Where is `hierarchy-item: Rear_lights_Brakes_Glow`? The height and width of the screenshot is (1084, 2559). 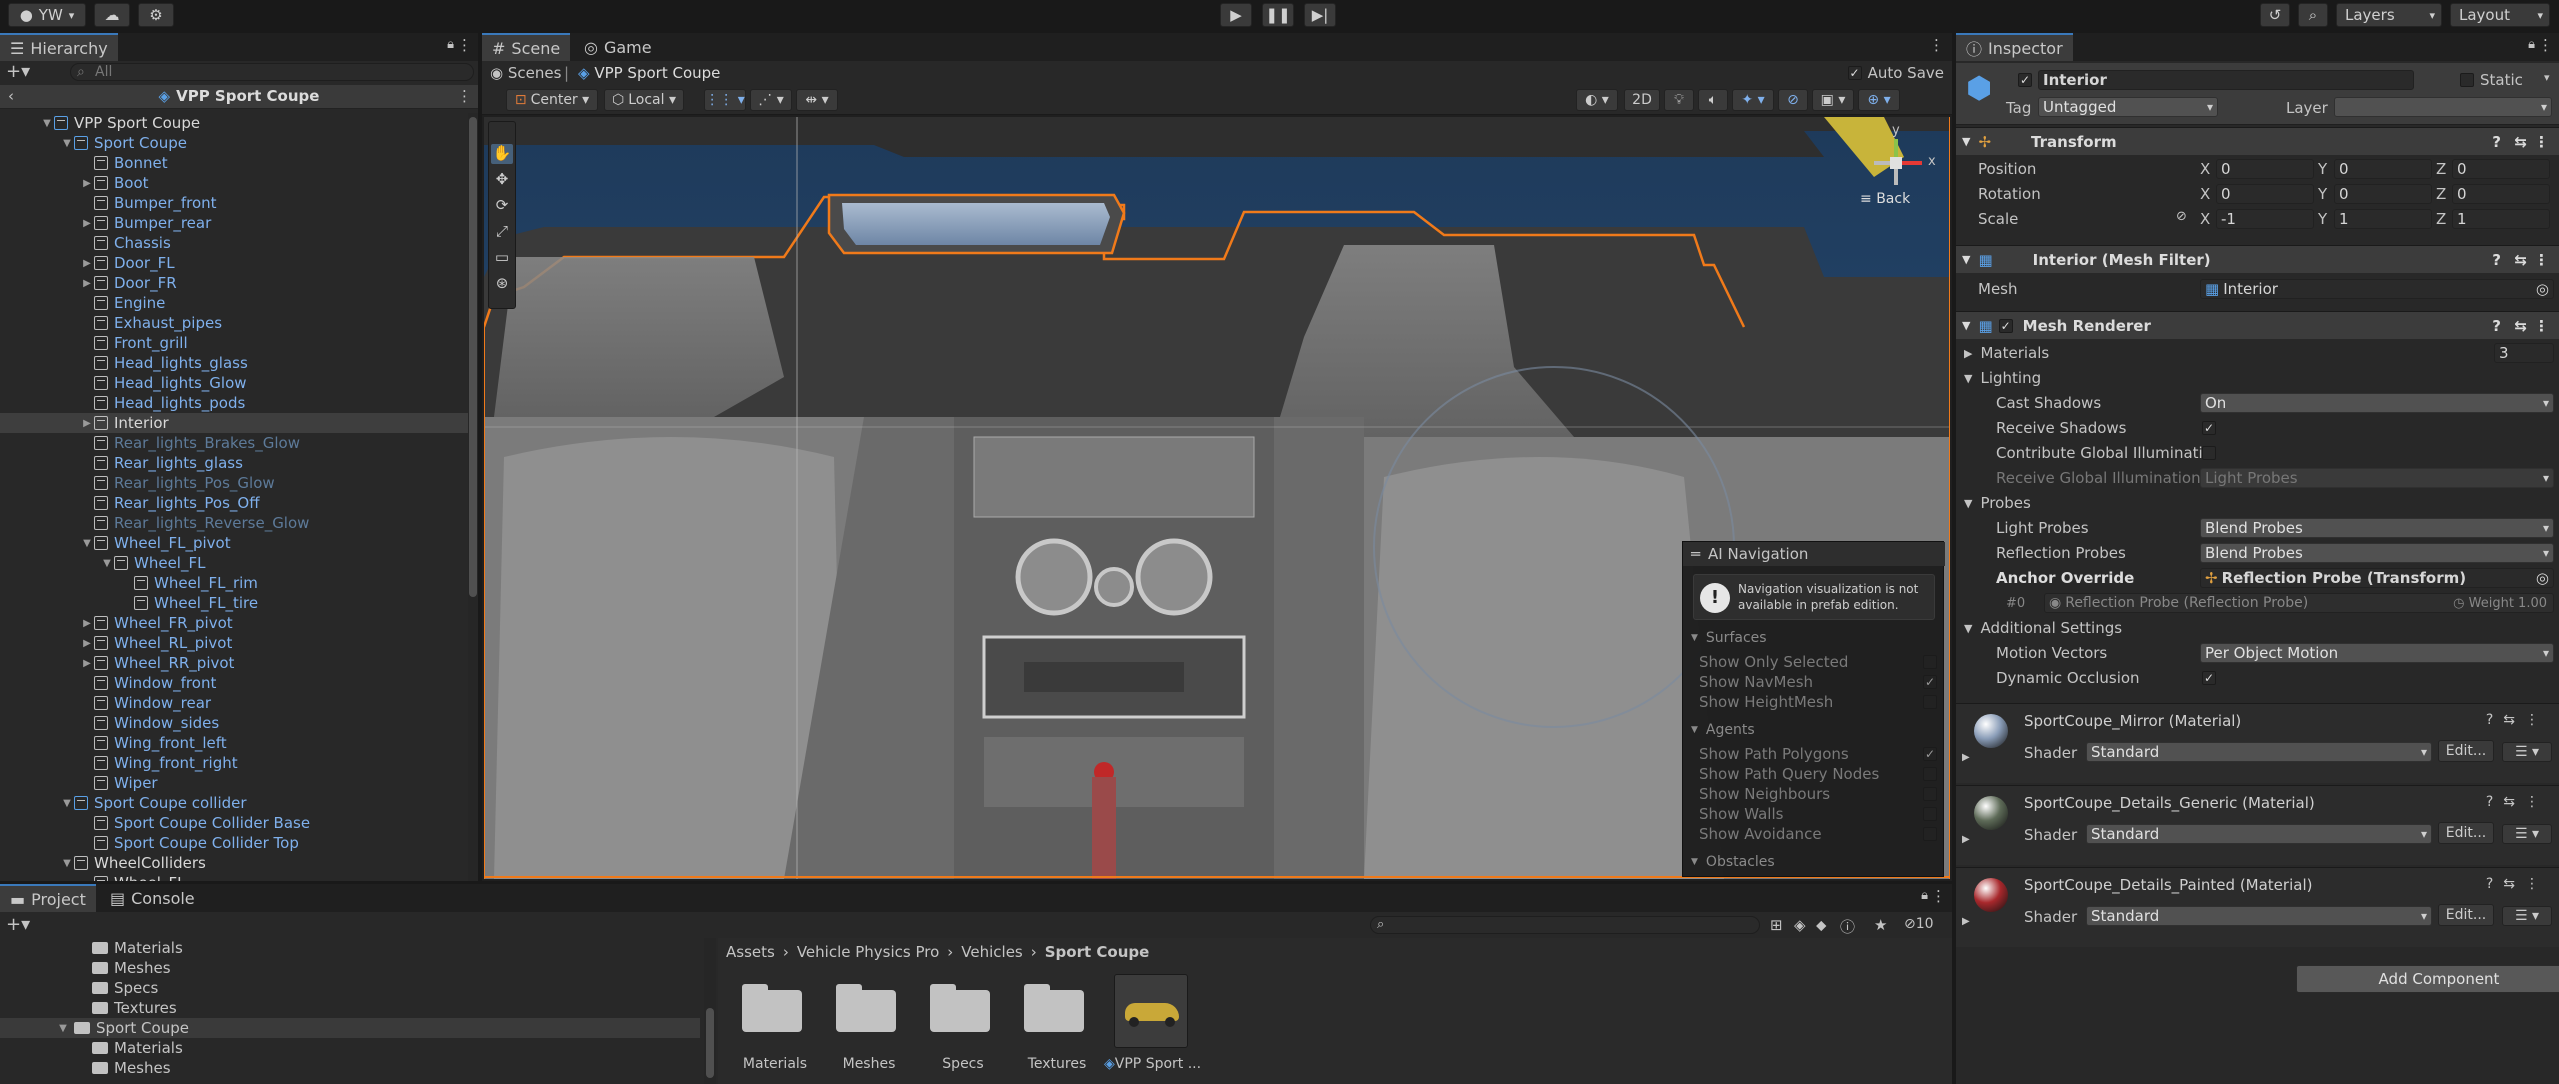 hierarchy-item: Rear_lights_Brakes_Glow is located at coordinates (235, 443).